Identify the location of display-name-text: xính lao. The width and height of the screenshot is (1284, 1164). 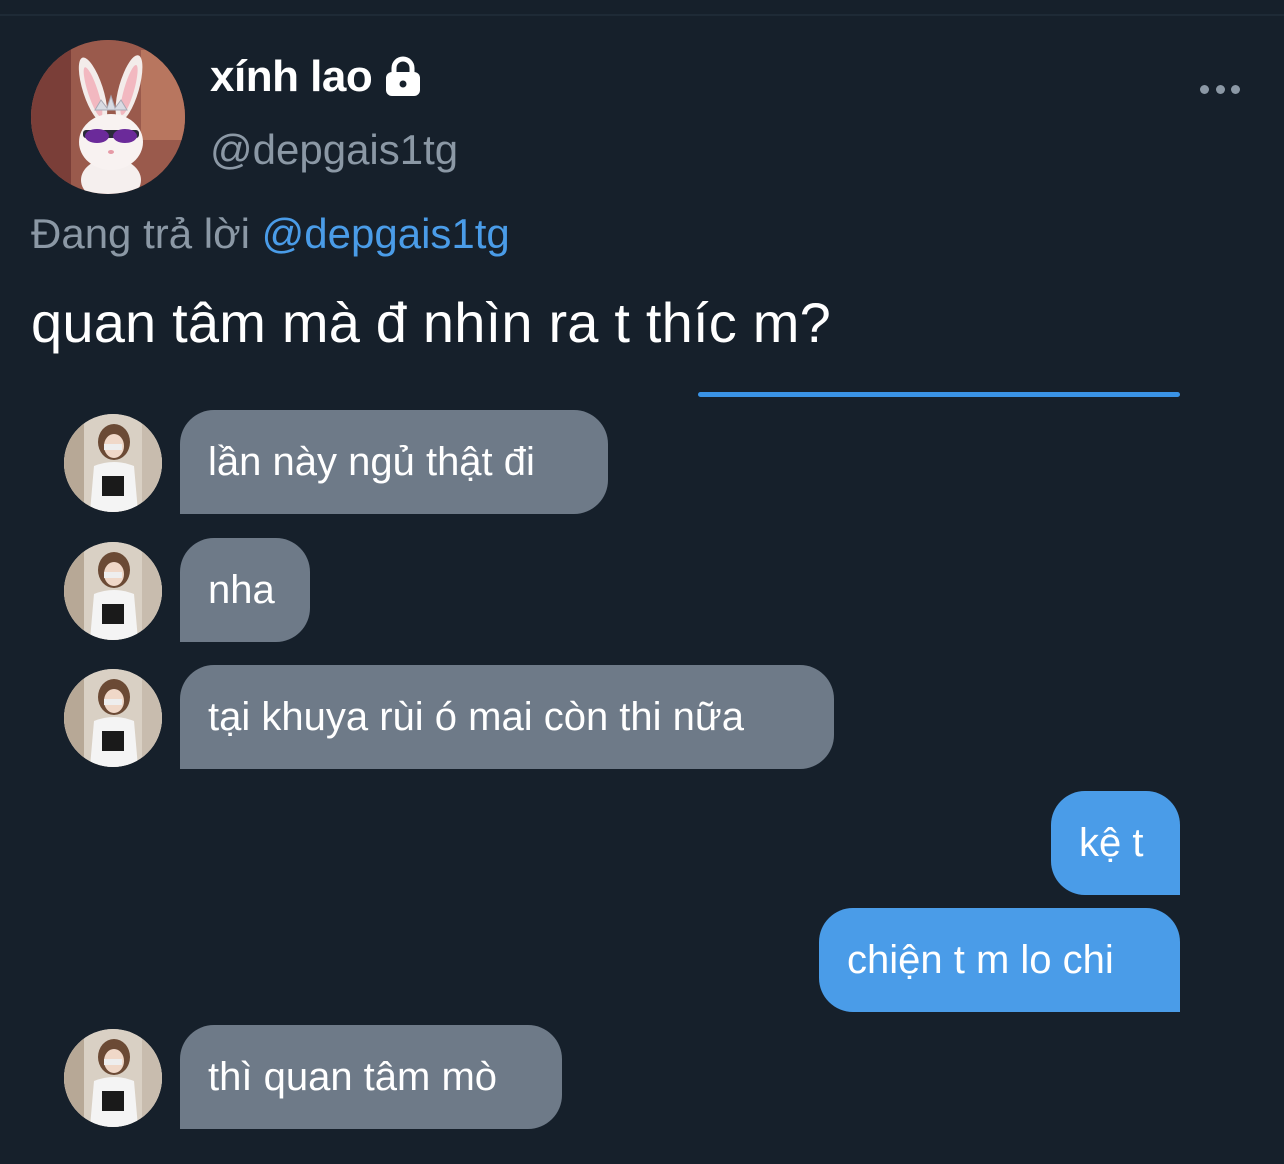
(291, 76).